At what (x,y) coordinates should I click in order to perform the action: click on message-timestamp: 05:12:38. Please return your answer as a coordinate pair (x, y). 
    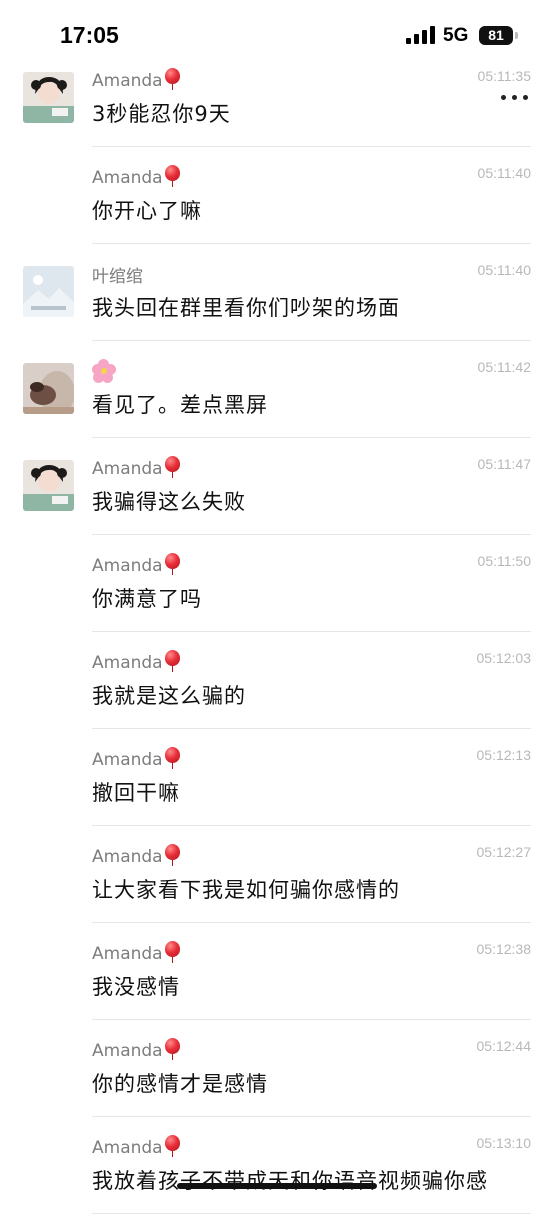
    Looking at the image, I should click on (504, 949).